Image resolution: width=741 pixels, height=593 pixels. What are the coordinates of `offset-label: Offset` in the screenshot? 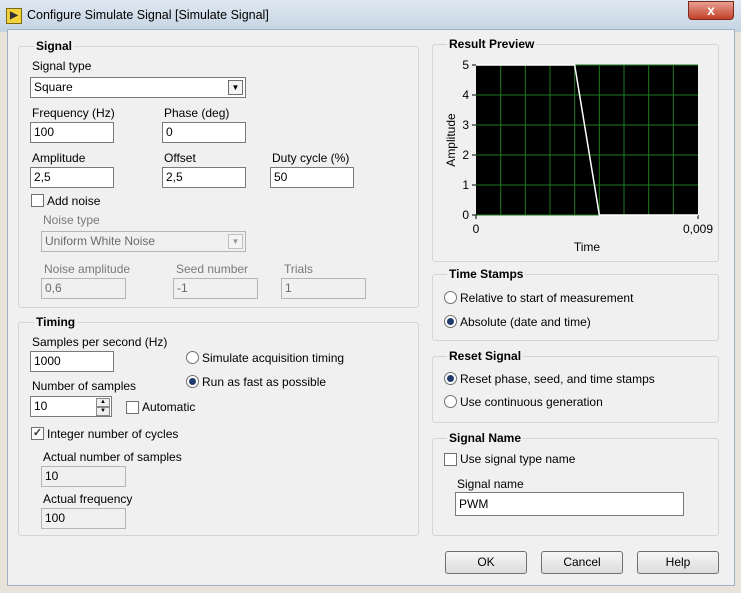 It's located at (180, 158).